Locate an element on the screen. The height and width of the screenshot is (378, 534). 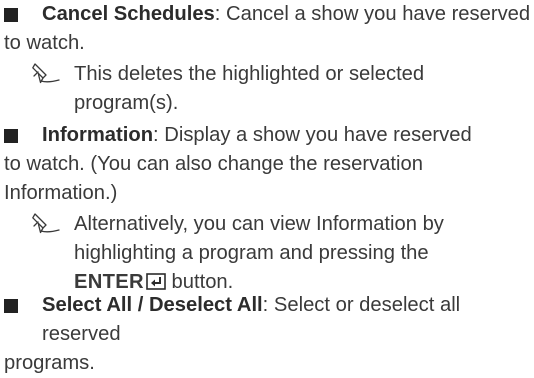
enter-return-icon is located at coordinates (156, 281).